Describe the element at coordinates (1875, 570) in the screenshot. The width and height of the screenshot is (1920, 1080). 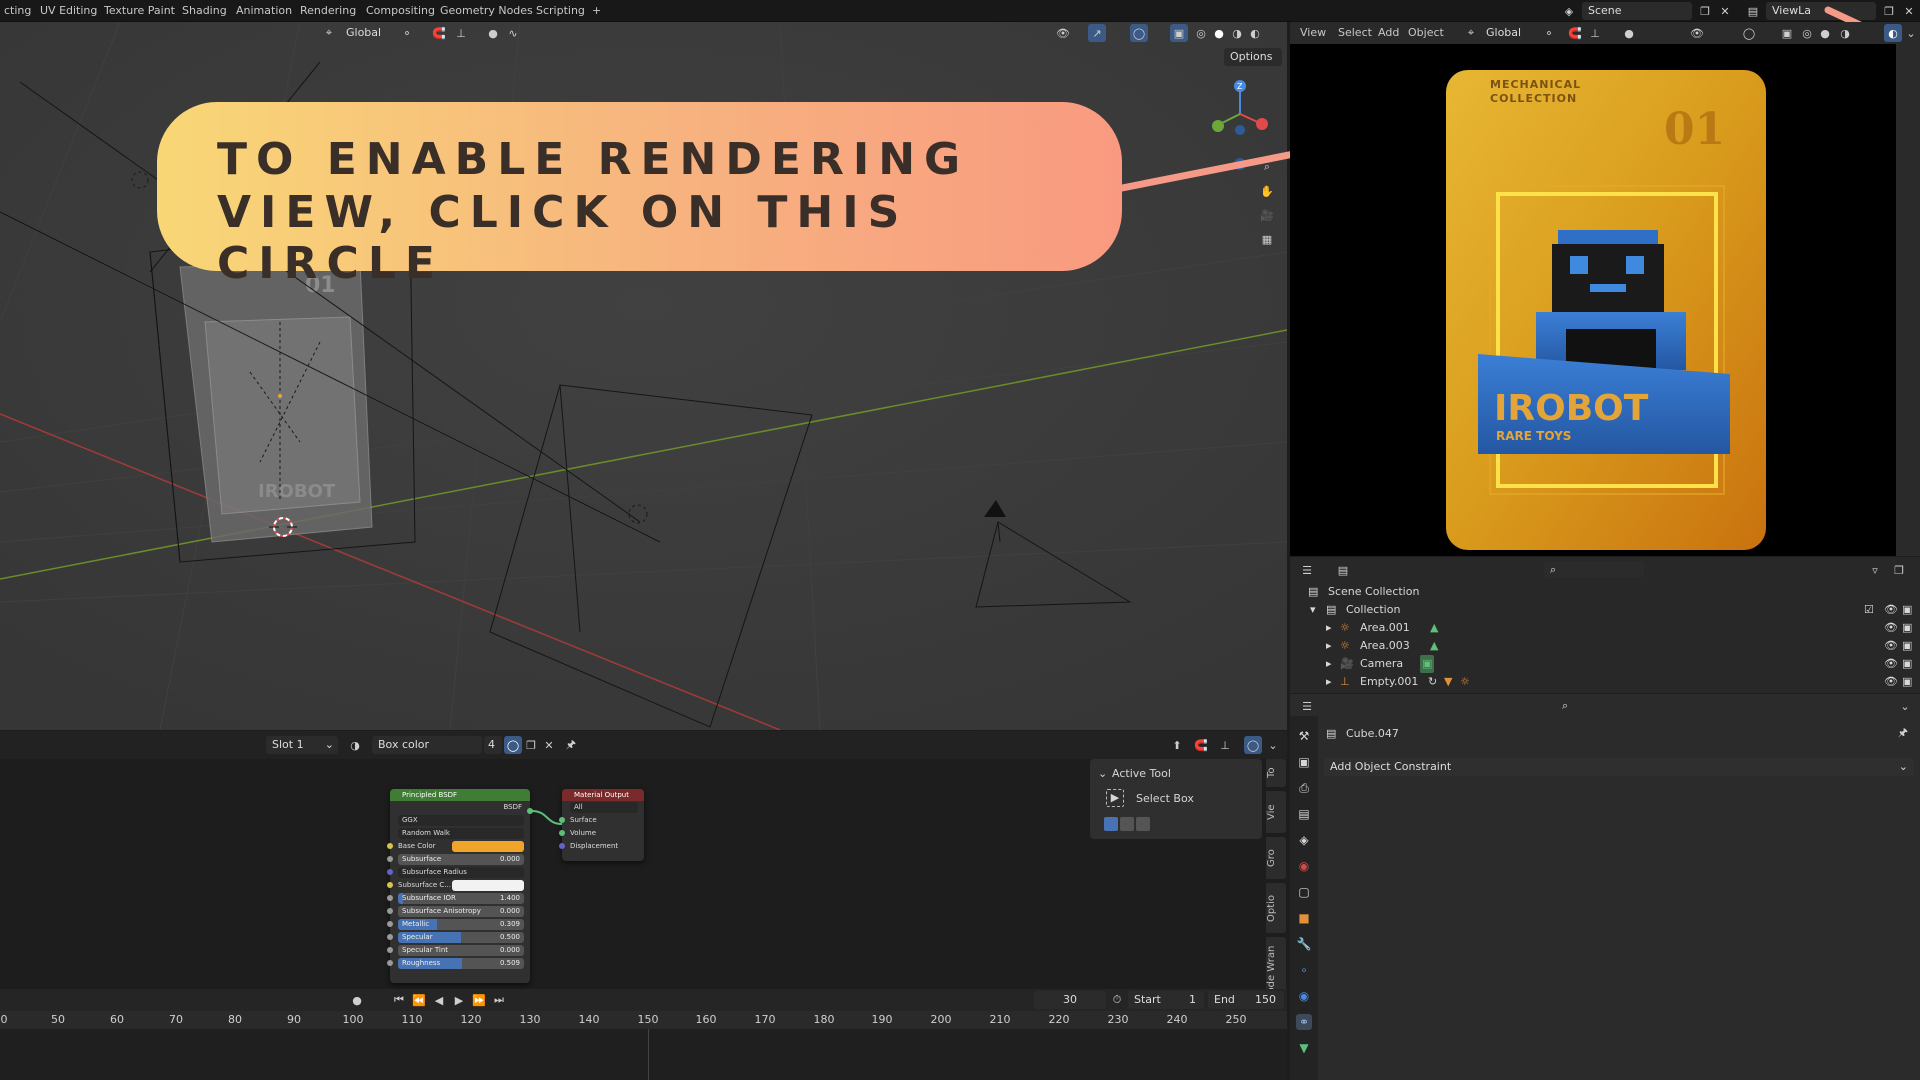
I see `filter-icon: ▿` at that location.